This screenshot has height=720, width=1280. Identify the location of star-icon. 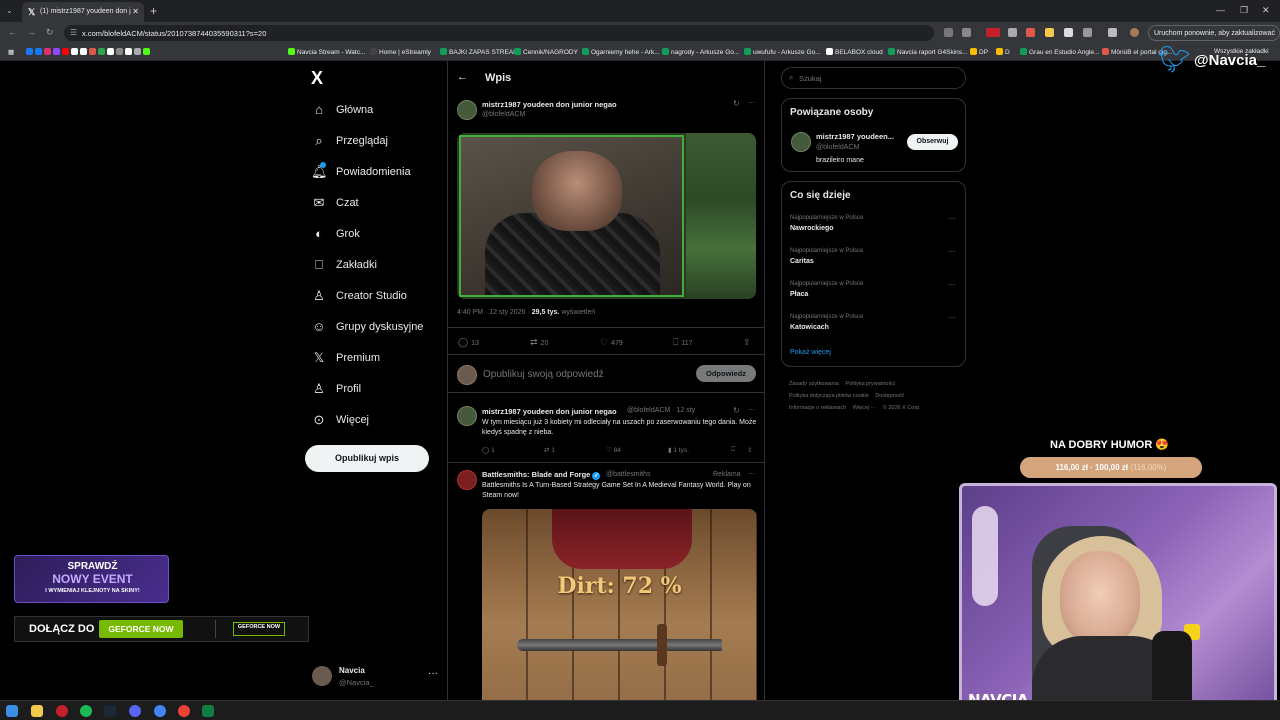
(966, 32).